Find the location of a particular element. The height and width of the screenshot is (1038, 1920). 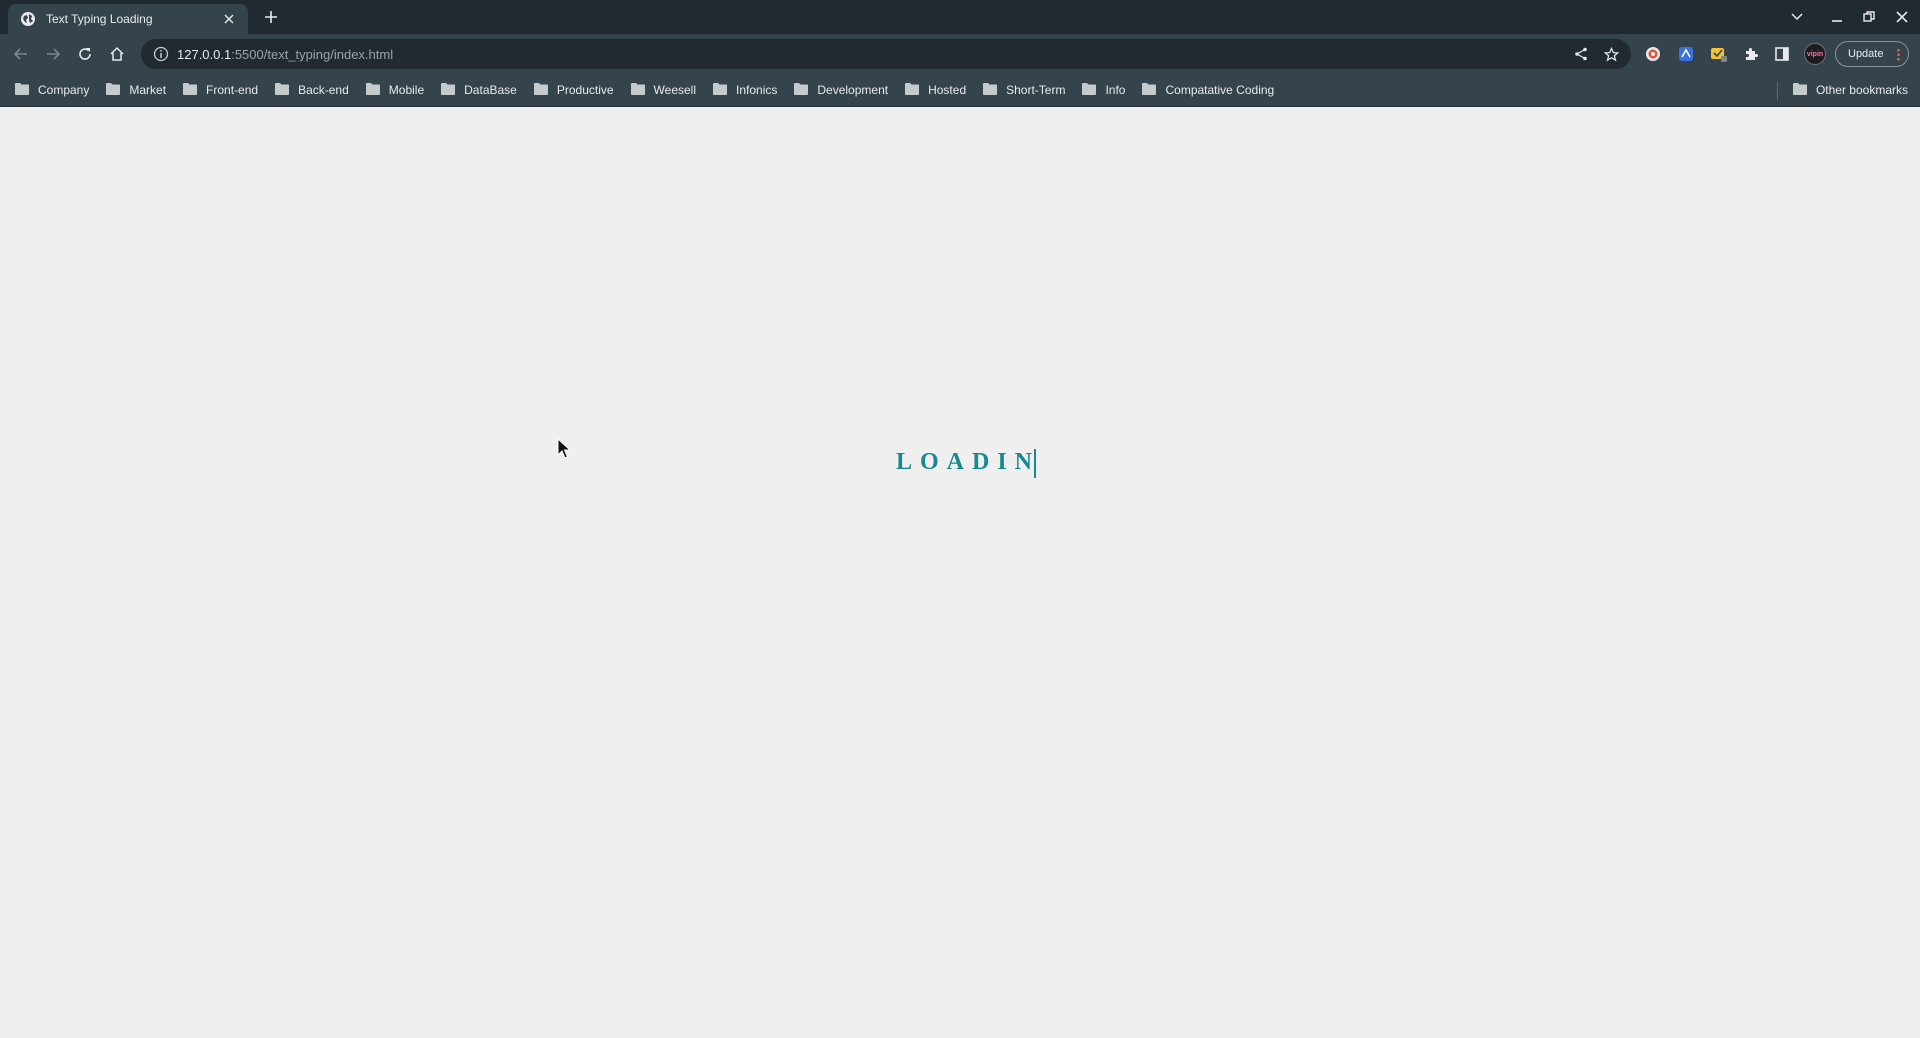

extension-red-icon is located at coordinates (1653, 54).